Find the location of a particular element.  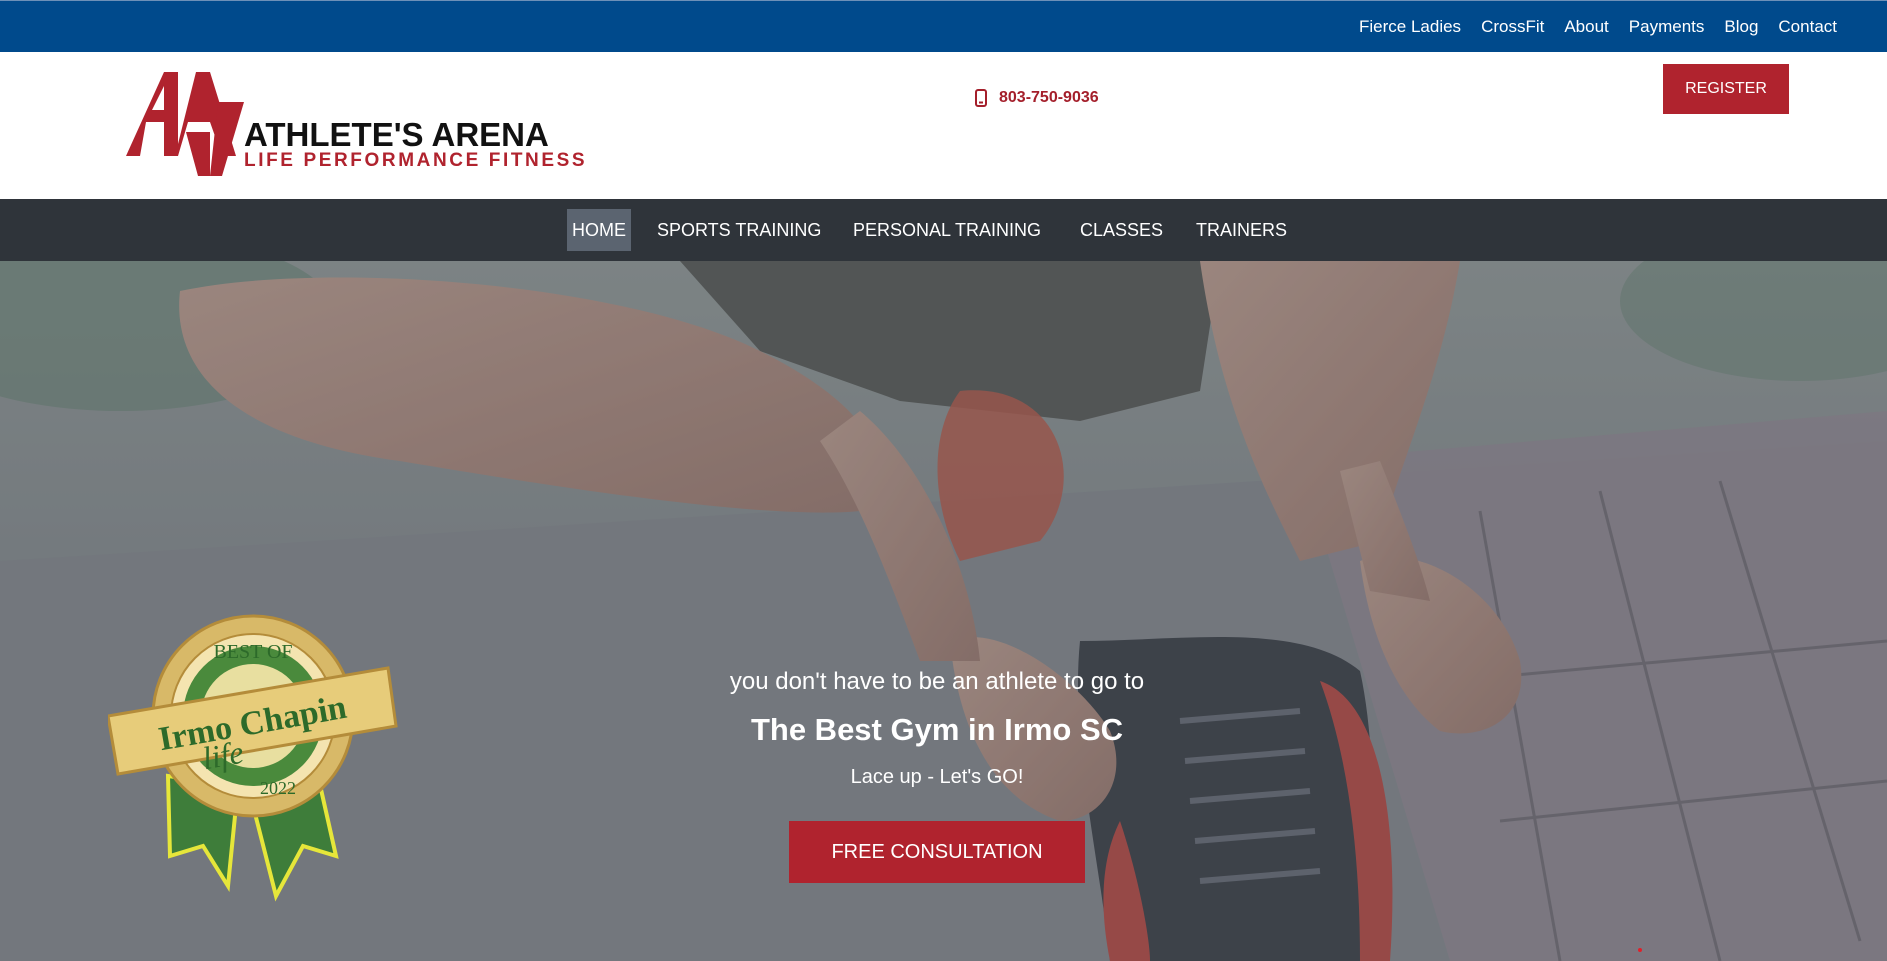

utility-link-blog: Blog is located at coordinates (1741, 27).